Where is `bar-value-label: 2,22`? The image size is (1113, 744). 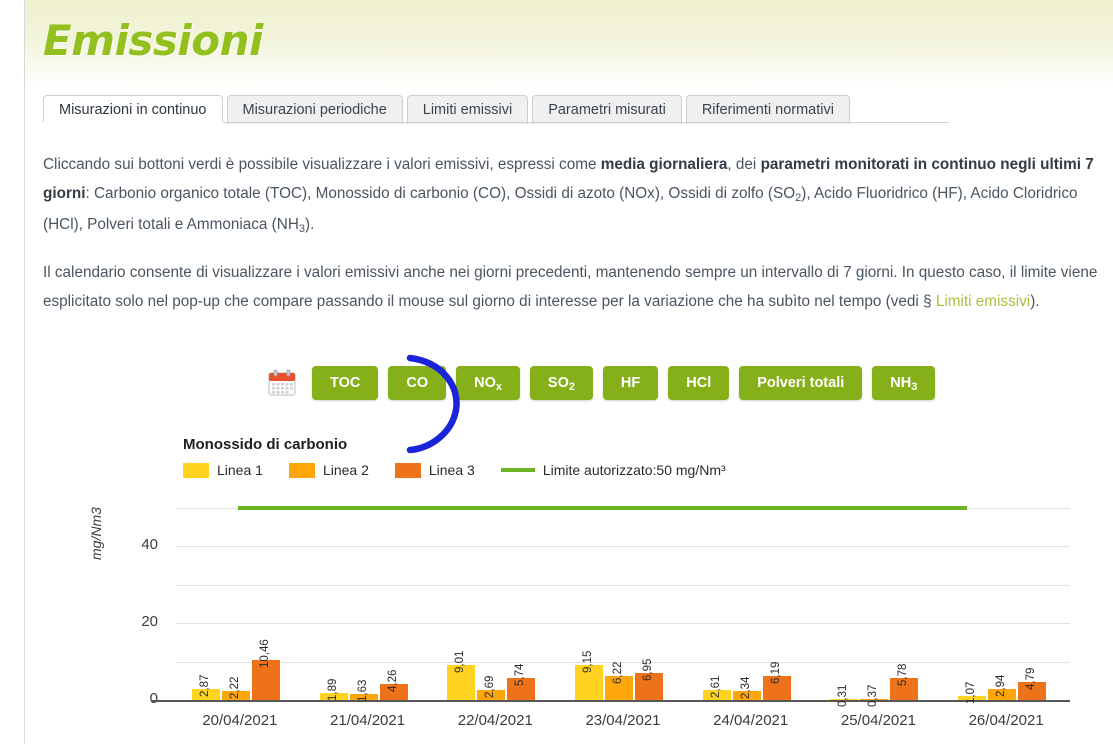 bar-value-label: 2,22 is located at coordinates (234, 688).